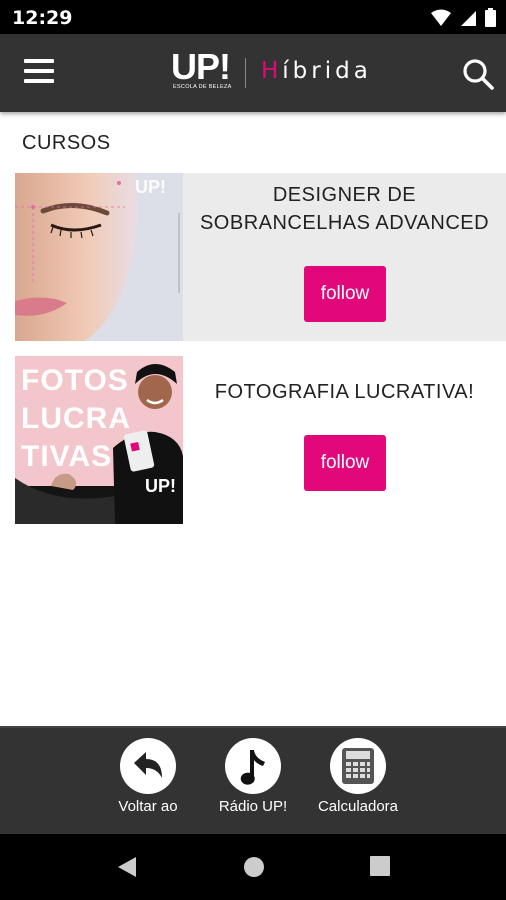 The image size is (506, 900). I want to click on nav-back-button, so click(127, 869).